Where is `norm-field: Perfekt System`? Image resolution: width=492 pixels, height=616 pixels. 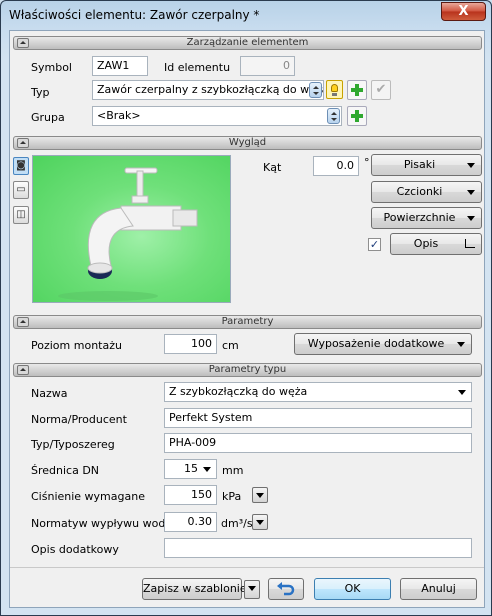
norm-field: Perfekt System is located at coordinates (318, 418).